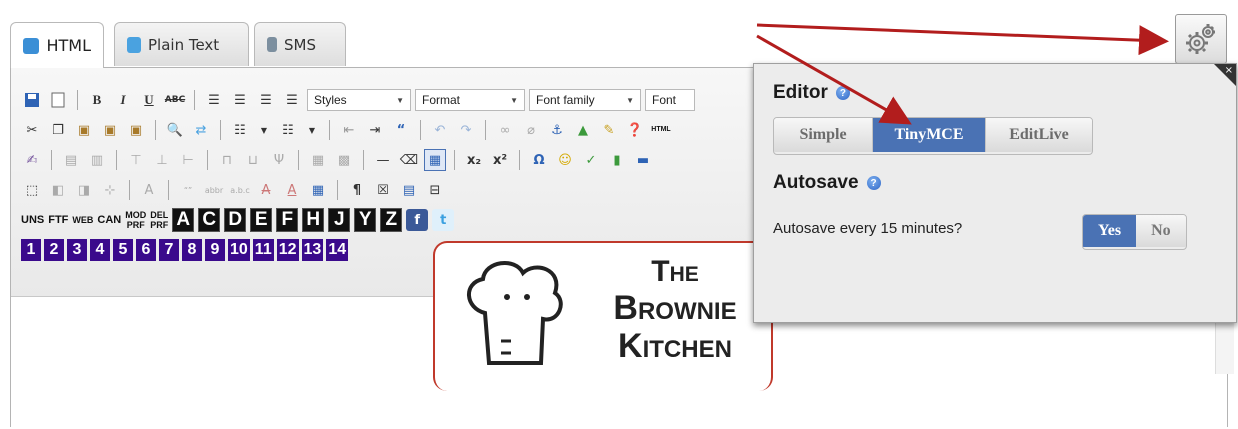 The image size is (1238, 429). I want to click on tab-html: HTML, so click(57, 45).